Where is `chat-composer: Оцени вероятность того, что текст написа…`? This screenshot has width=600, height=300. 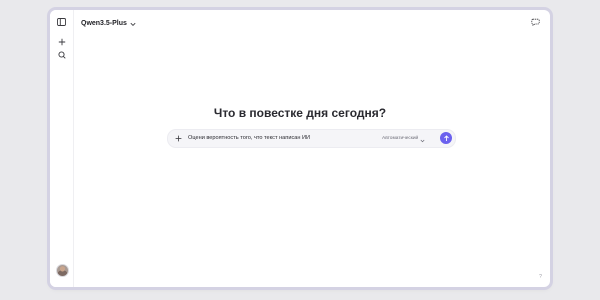 chat-composer: Оцени вероятность того, что текст написа… is located at coordinates (311, 138).